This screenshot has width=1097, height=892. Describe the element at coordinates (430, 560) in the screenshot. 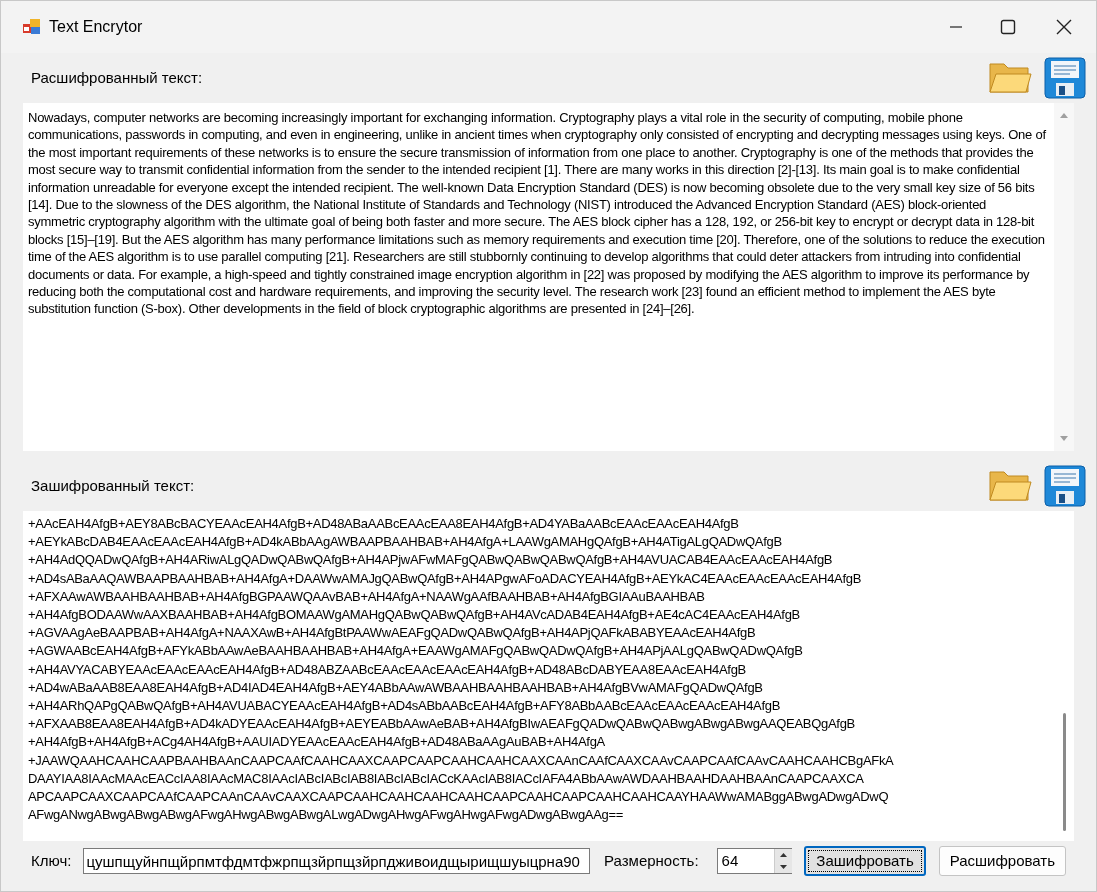

I see `encrypted-text-line: +AH4AdQQADwQAfgB+AH4ARiwALgQADwQABwQAfgB+AH4APjwAFwMAFgQABwQABwQABwQAfgB+AH4AVUACAB4EAAcEAAcEAH4AfgB` at that location.